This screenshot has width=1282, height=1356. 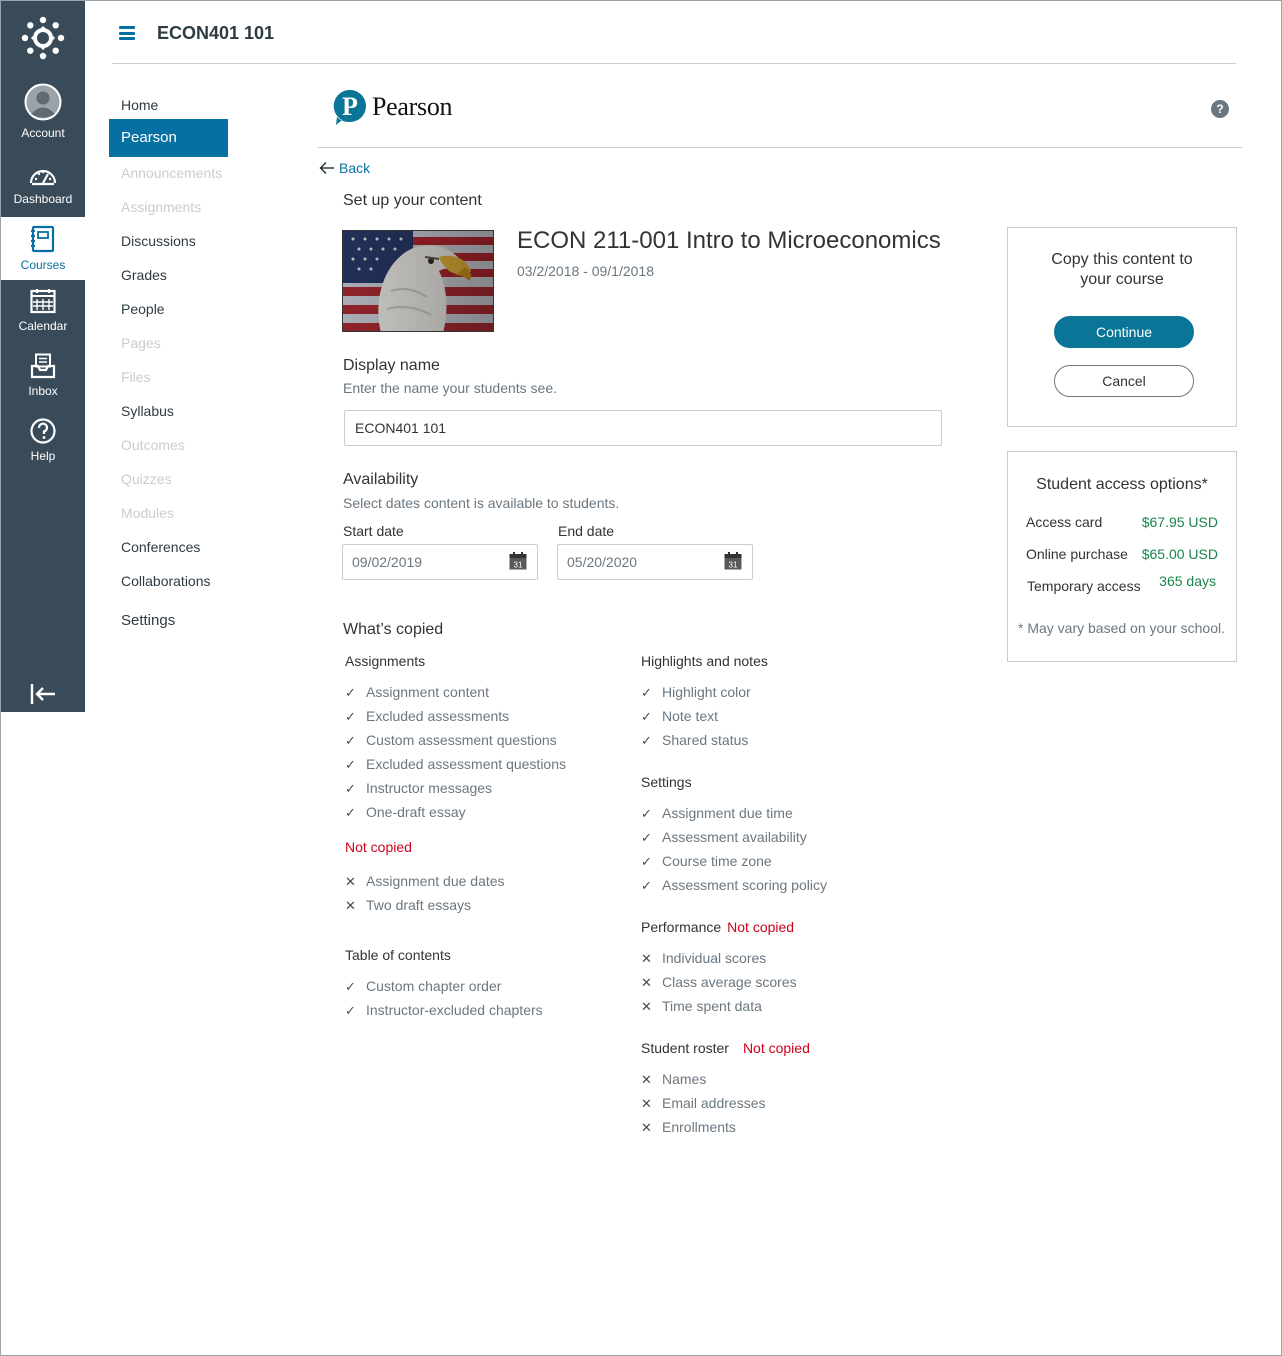 I want to click on course-nav-announcements: Announcements, so click(x=172, y=173).